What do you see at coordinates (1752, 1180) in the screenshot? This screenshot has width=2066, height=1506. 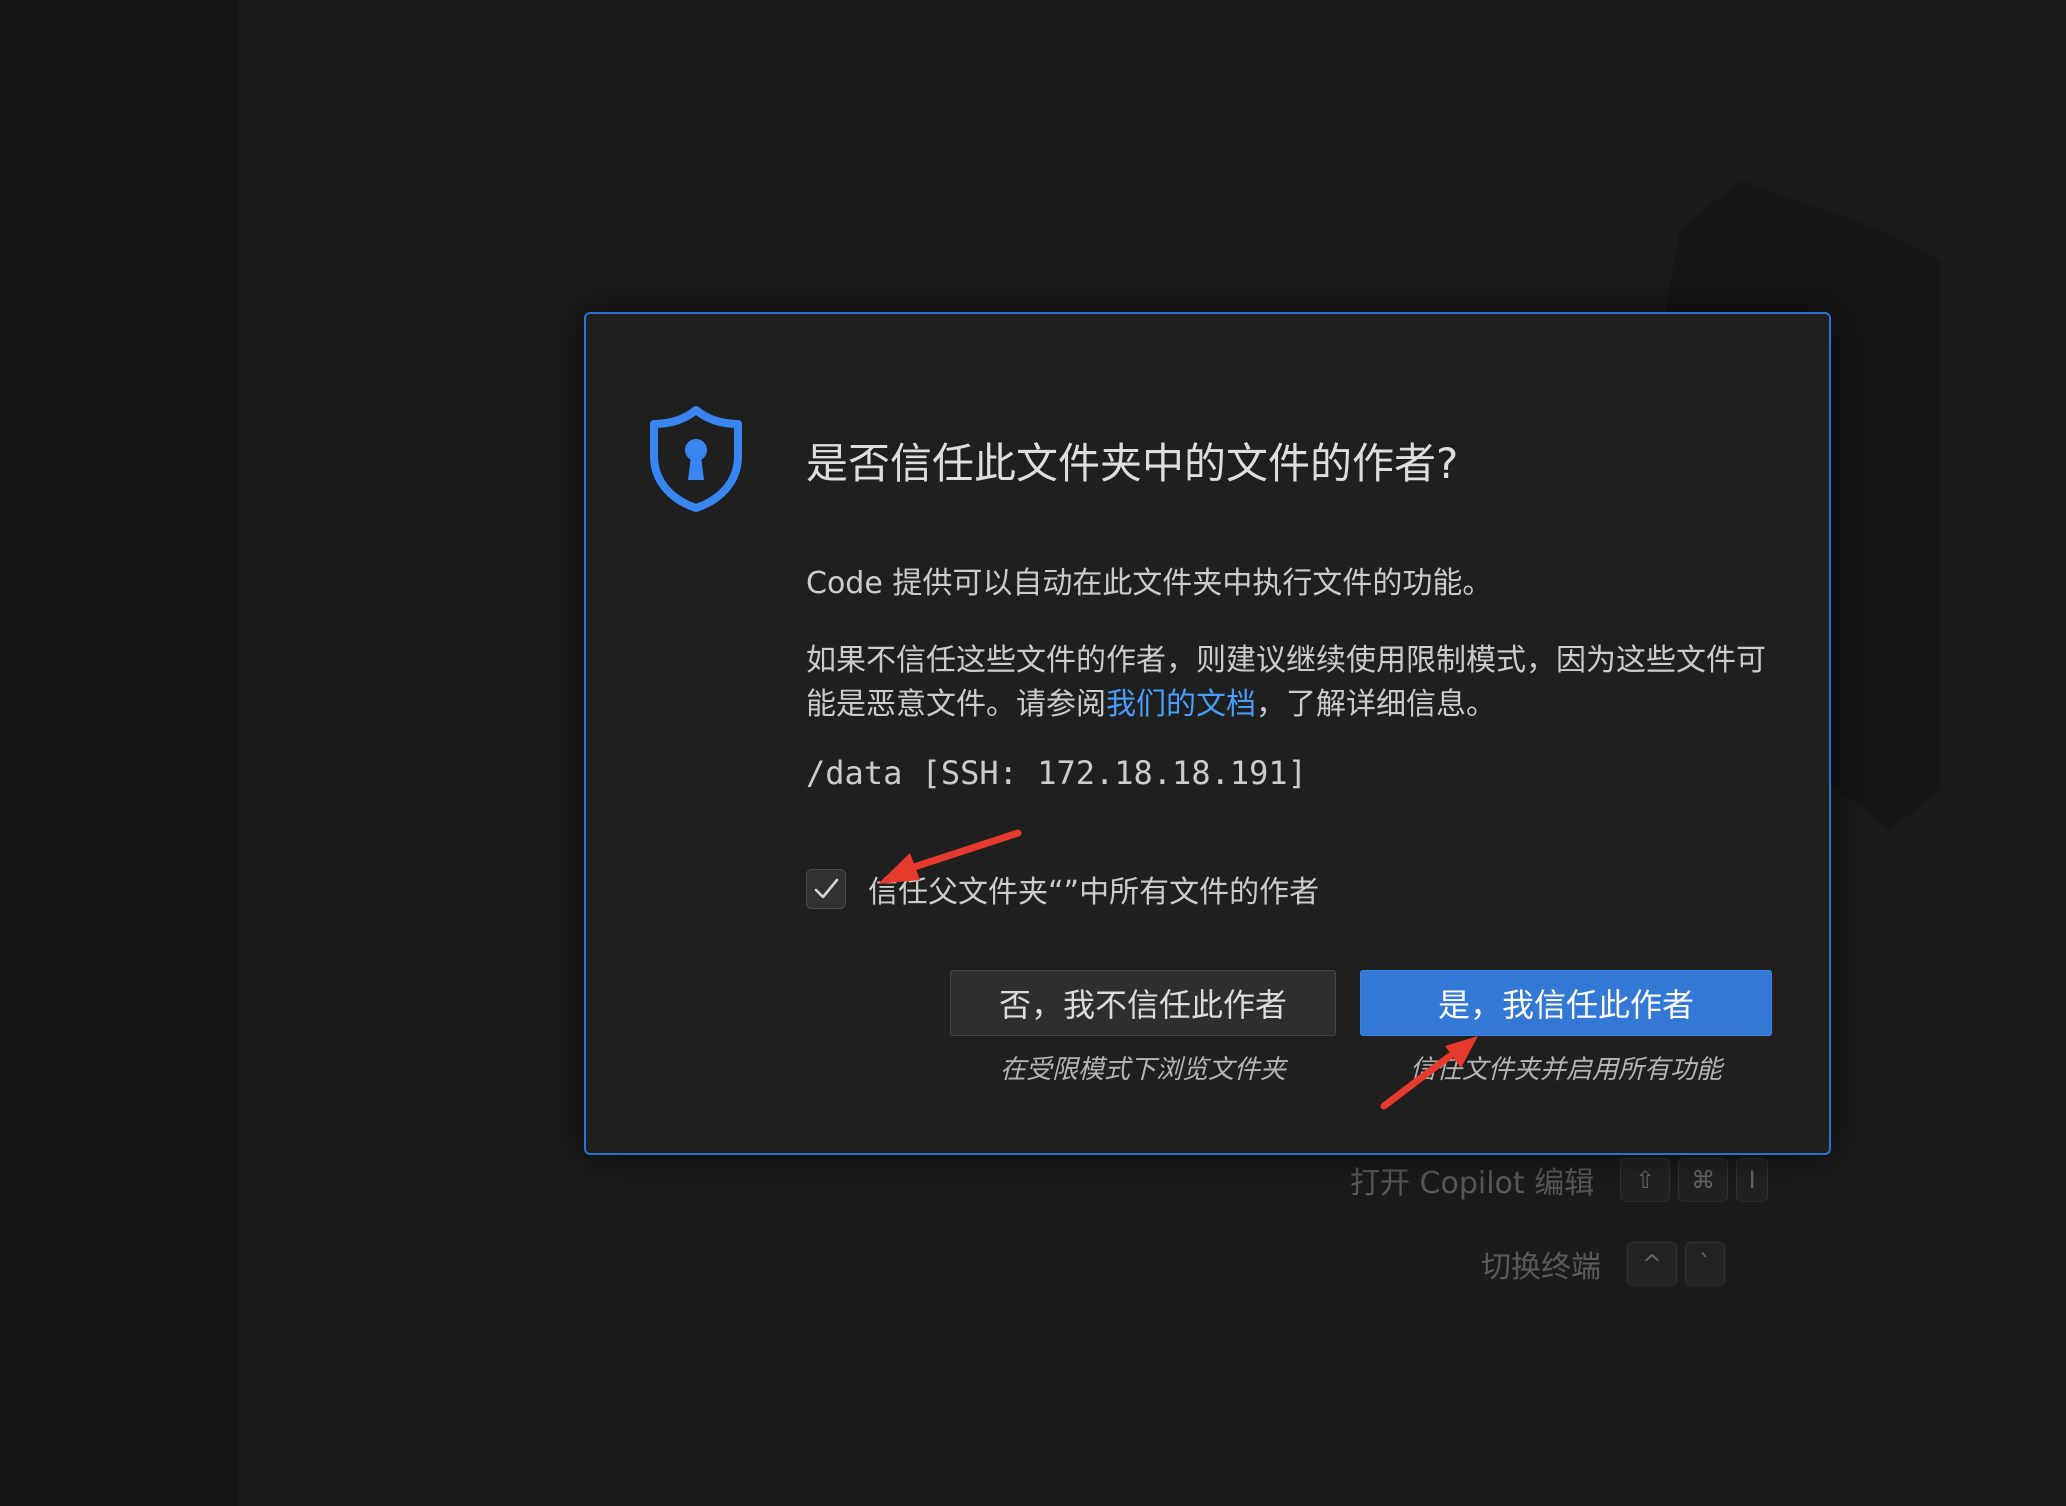 I see `key-i: I` at bounding box center [1752, 1180].